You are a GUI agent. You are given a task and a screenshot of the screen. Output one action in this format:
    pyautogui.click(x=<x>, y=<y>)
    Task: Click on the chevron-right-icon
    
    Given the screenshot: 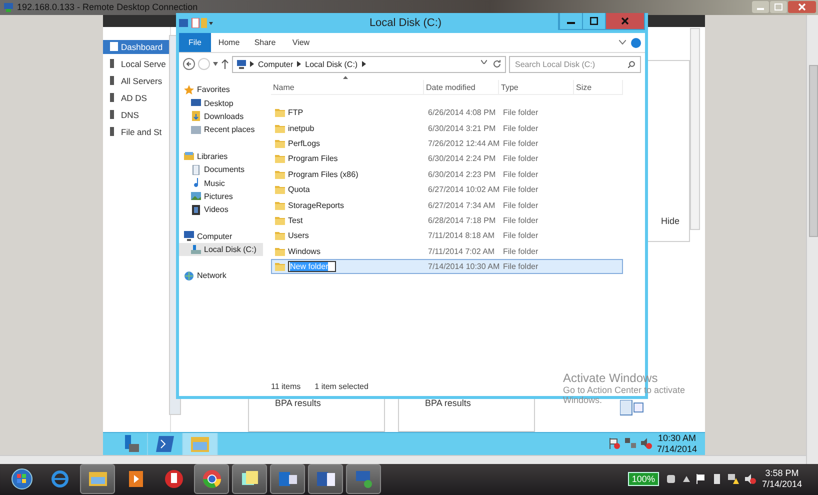 What is the action you would take?
    pyautogui.click(x=252, y=64)
    